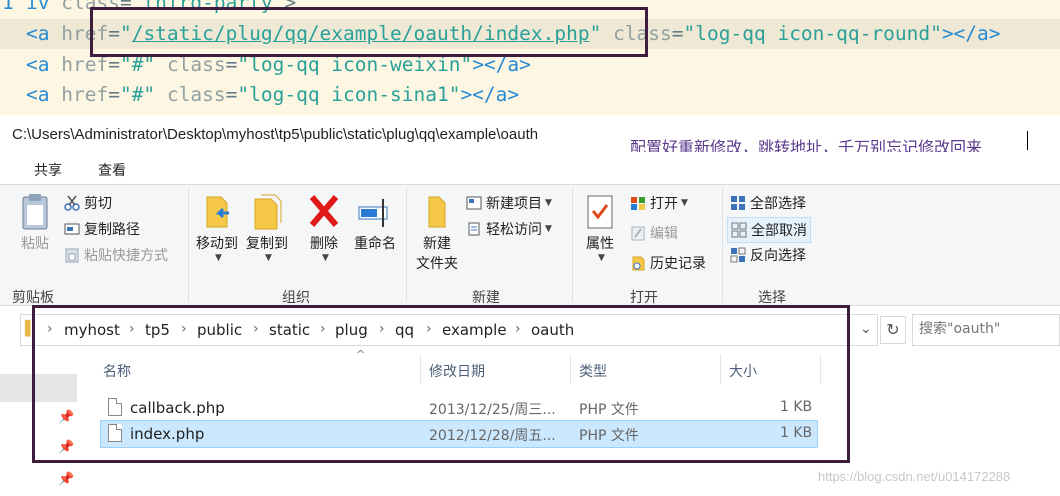  I want to click on easy-access-icon, so click(474, 229).